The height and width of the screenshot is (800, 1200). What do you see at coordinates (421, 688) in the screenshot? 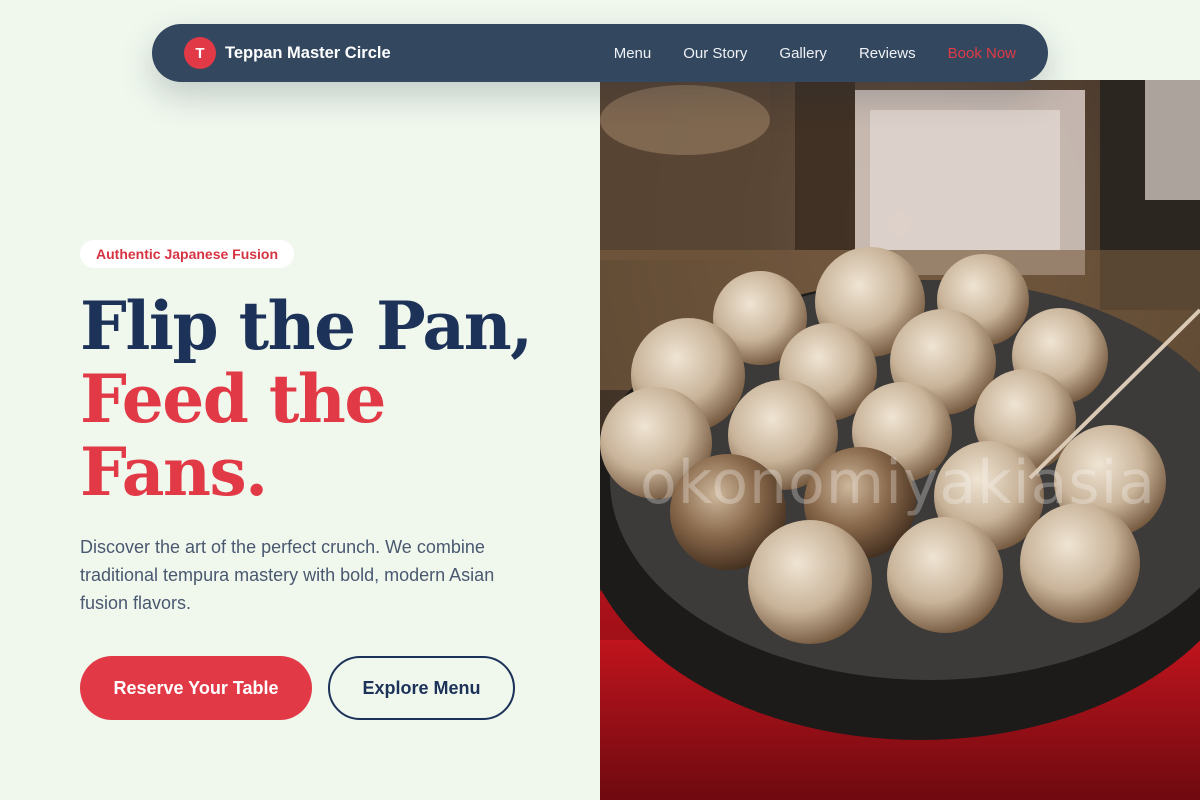
I see `explore-menu-button: Explore Menu` at bounding box center [421, 688].